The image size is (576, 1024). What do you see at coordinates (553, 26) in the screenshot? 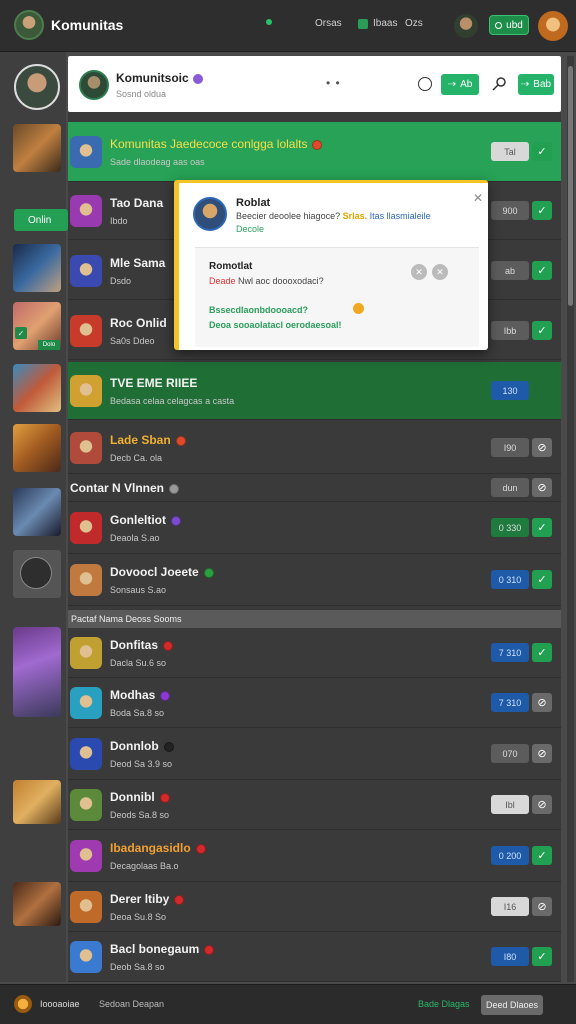
I see `profile-avatar` at bounding box center [553, 26].